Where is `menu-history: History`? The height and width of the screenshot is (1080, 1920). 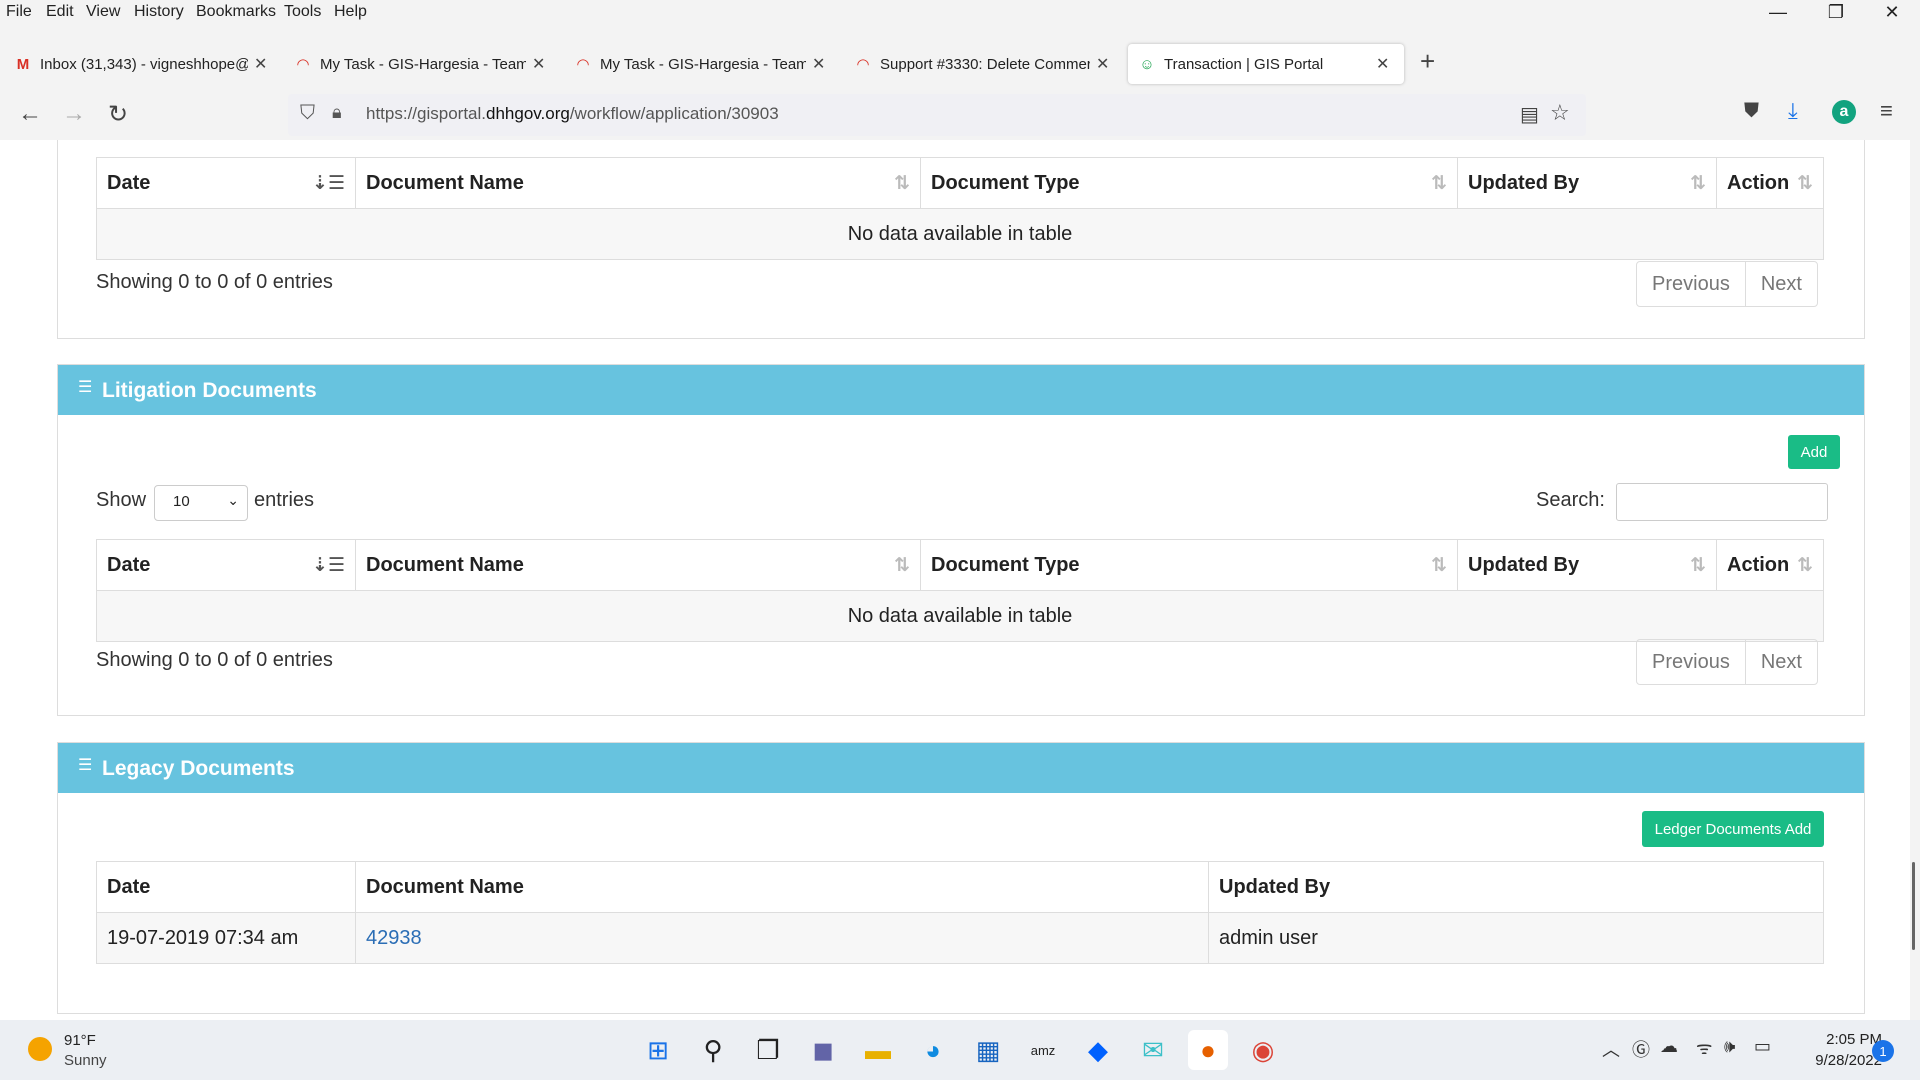 menu-history: History is located at coordinates (159, 12).